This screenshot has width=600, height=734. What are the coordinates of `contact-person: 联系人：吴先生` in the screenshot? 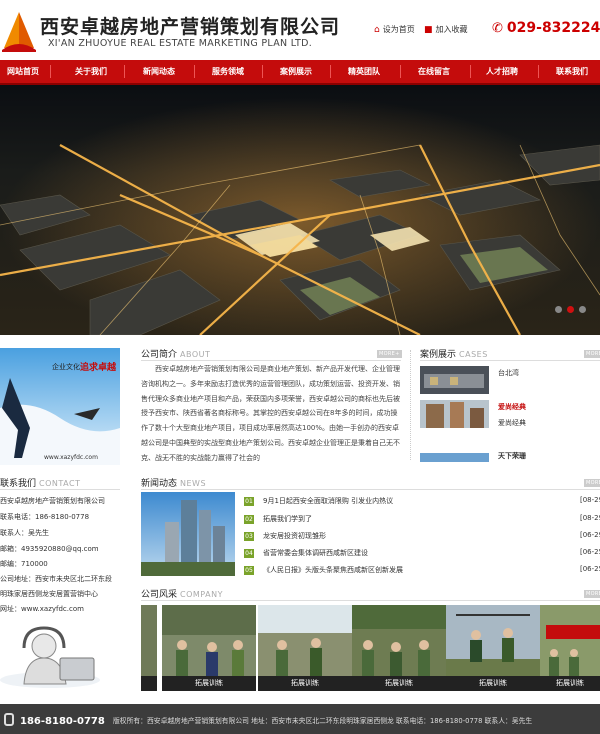 It's located at (24, 533).